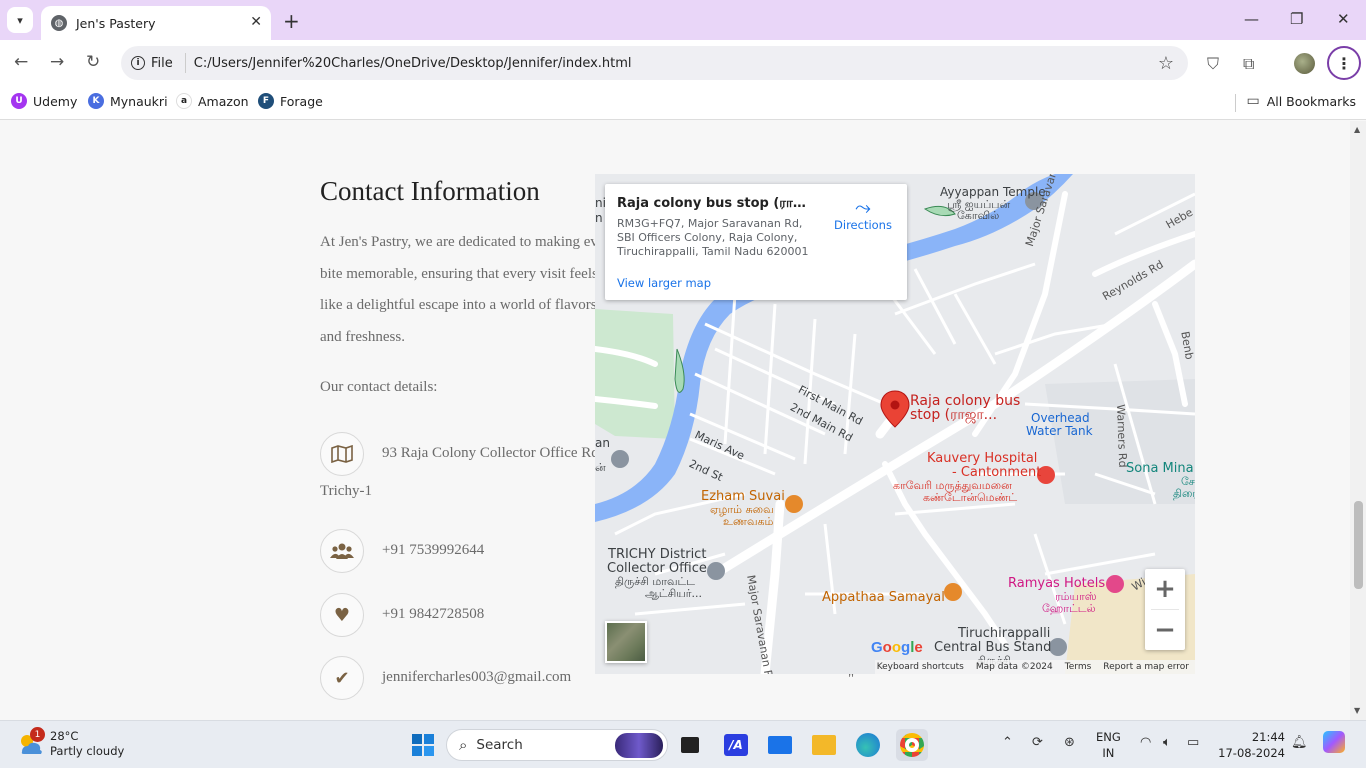 Image resolution: width=1366 pixels, height=768 pixels. Describe the element at coordinates (1108, 753) in the screenshot. I see `region-code: IN` at that location.